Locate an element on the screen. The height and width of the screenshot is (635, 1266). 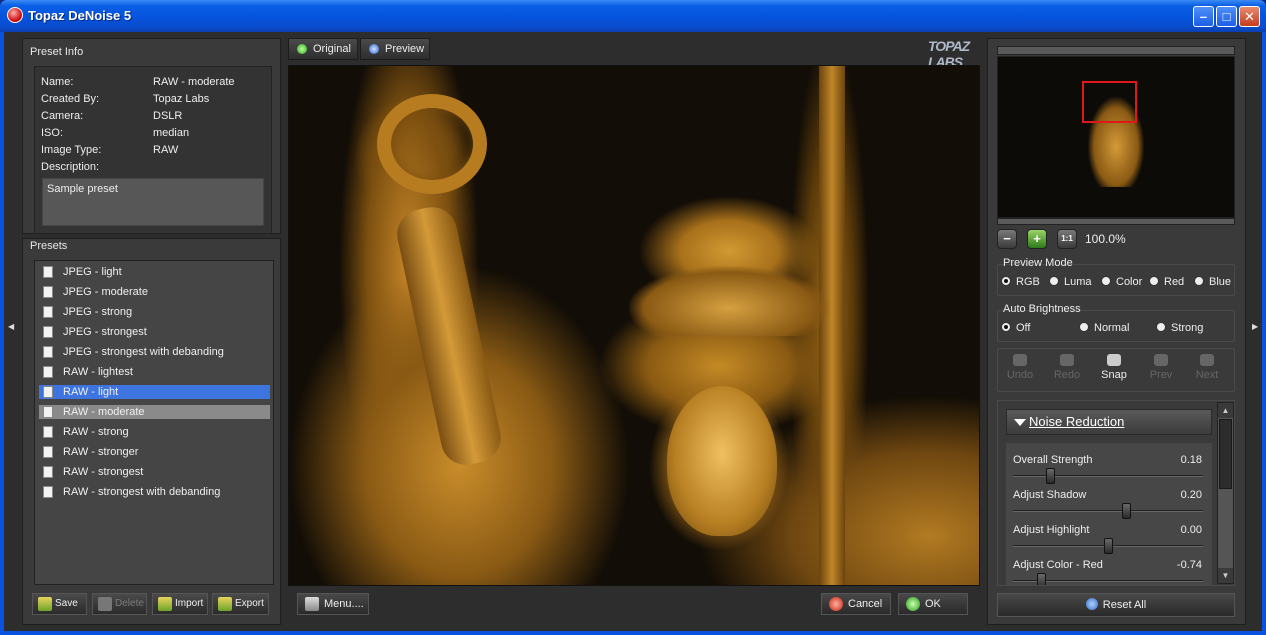
slider-track-overall-strength is located at coordinates (1108, 476).